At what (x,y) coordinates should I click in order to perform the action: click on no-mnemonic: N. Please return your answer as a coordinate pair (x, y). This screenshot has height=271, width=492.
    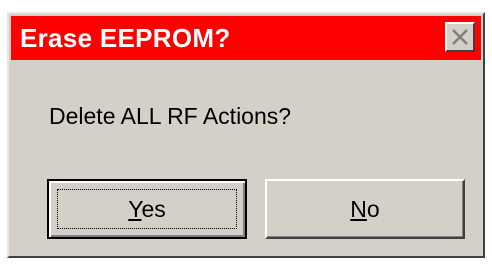
    Looking at the image, I should click on (358, 208).